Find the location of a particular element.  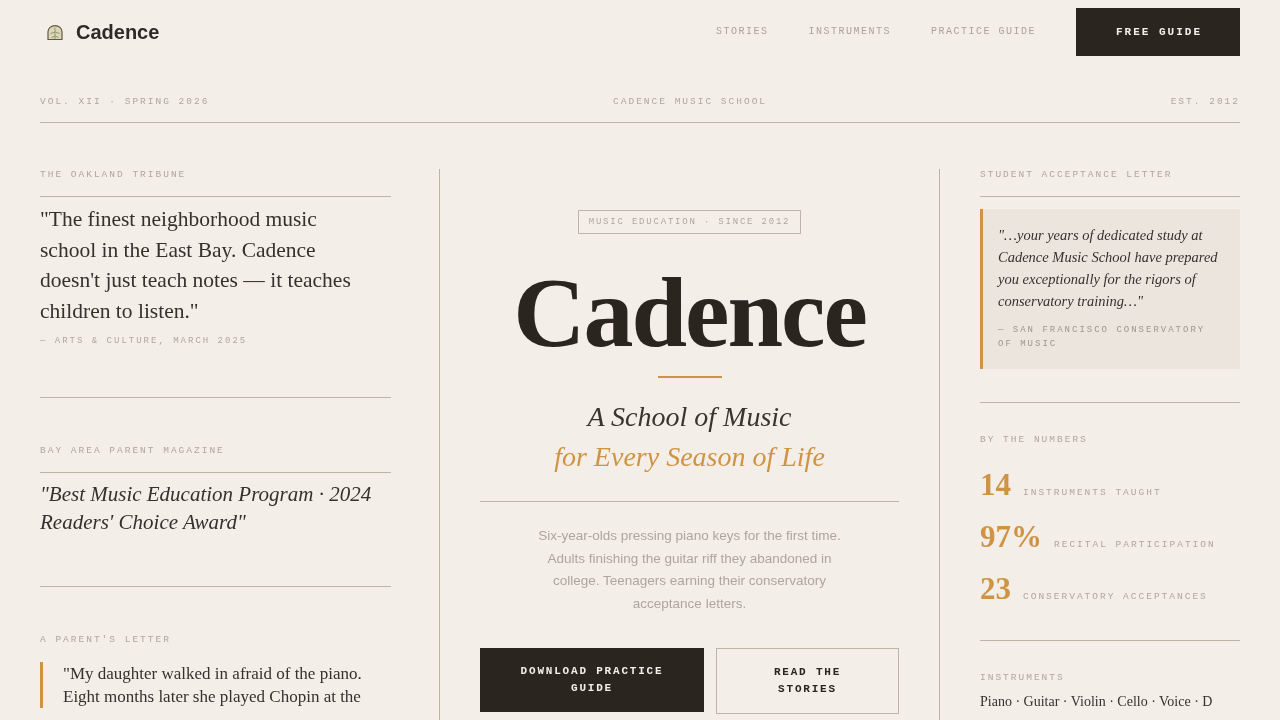

stat-label: INSTRUMENTS TAUGHT is located at coordinates (1092, 493).